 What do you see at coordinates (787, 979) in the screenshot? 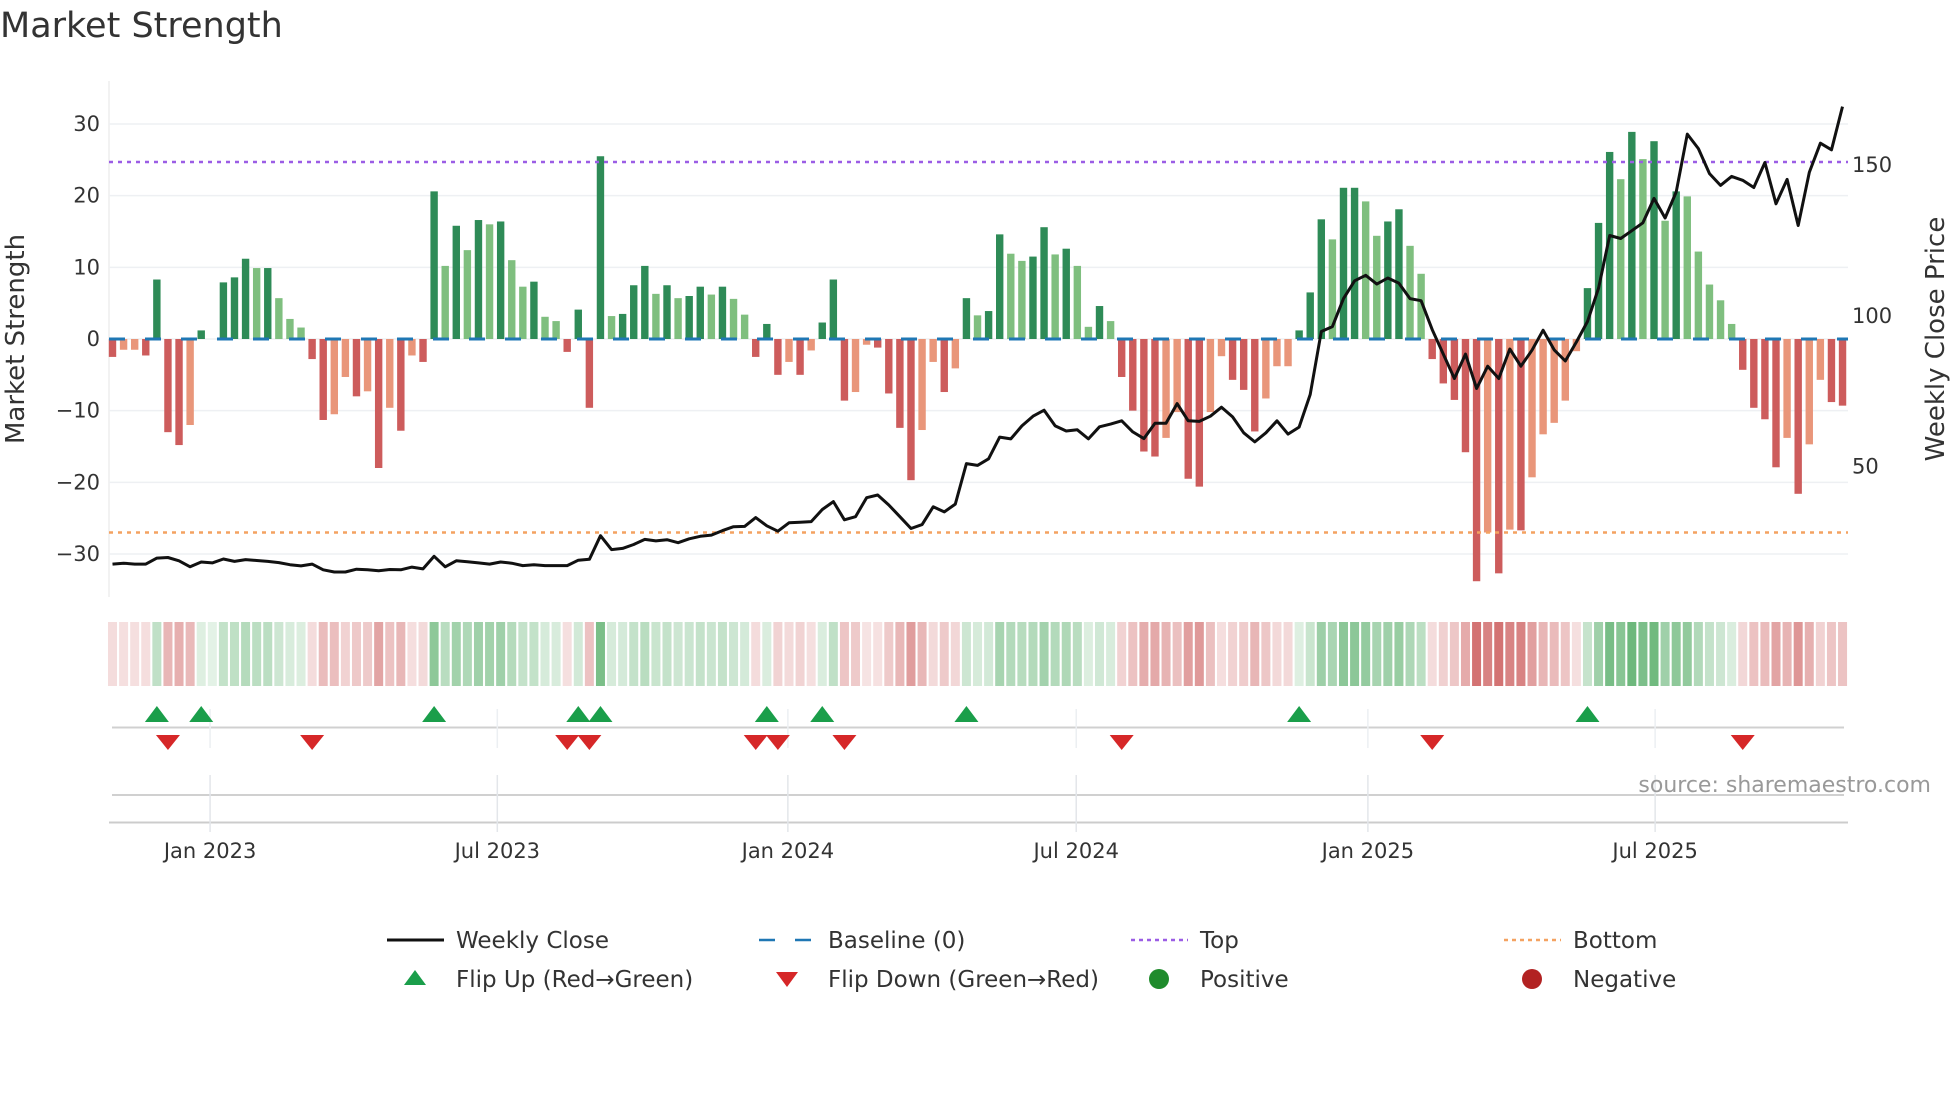
I see `triangle-down-icon` at bounding box center [787, 979].